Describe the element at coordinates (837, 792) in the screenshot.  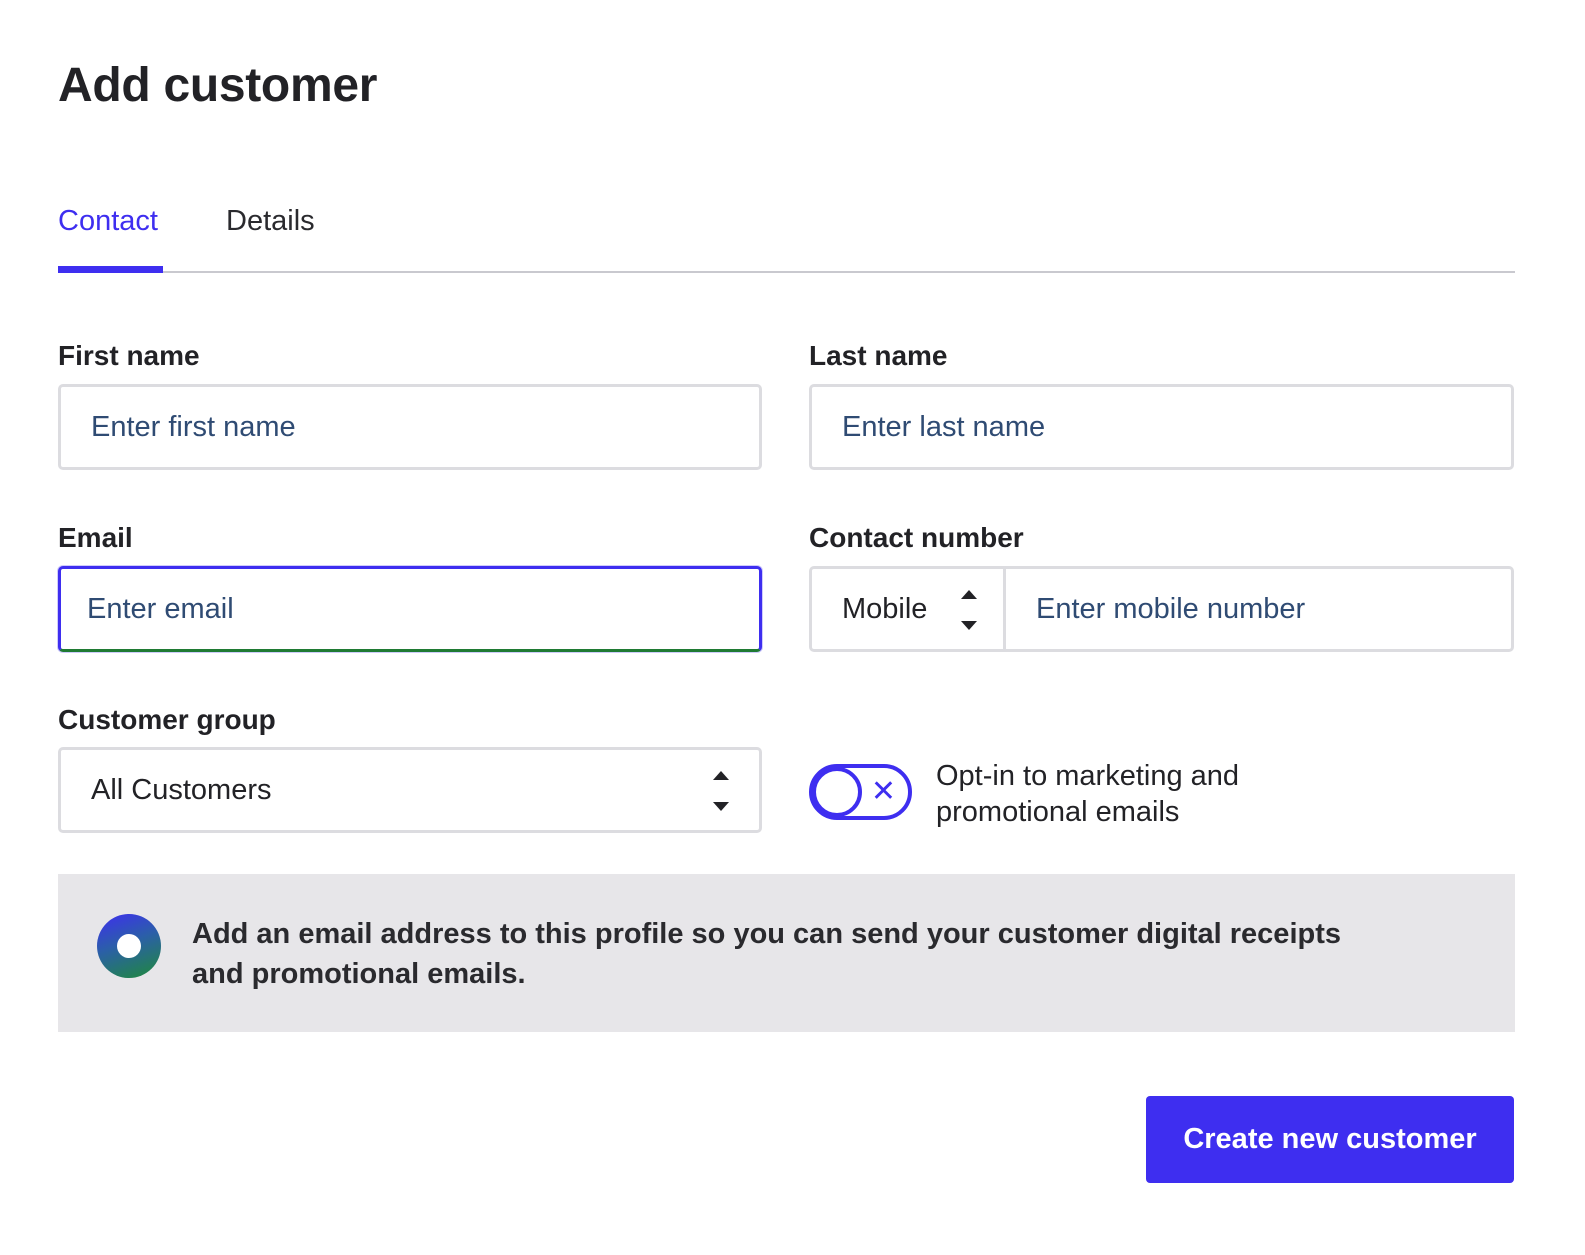
I see `toggle-knob` at that location.